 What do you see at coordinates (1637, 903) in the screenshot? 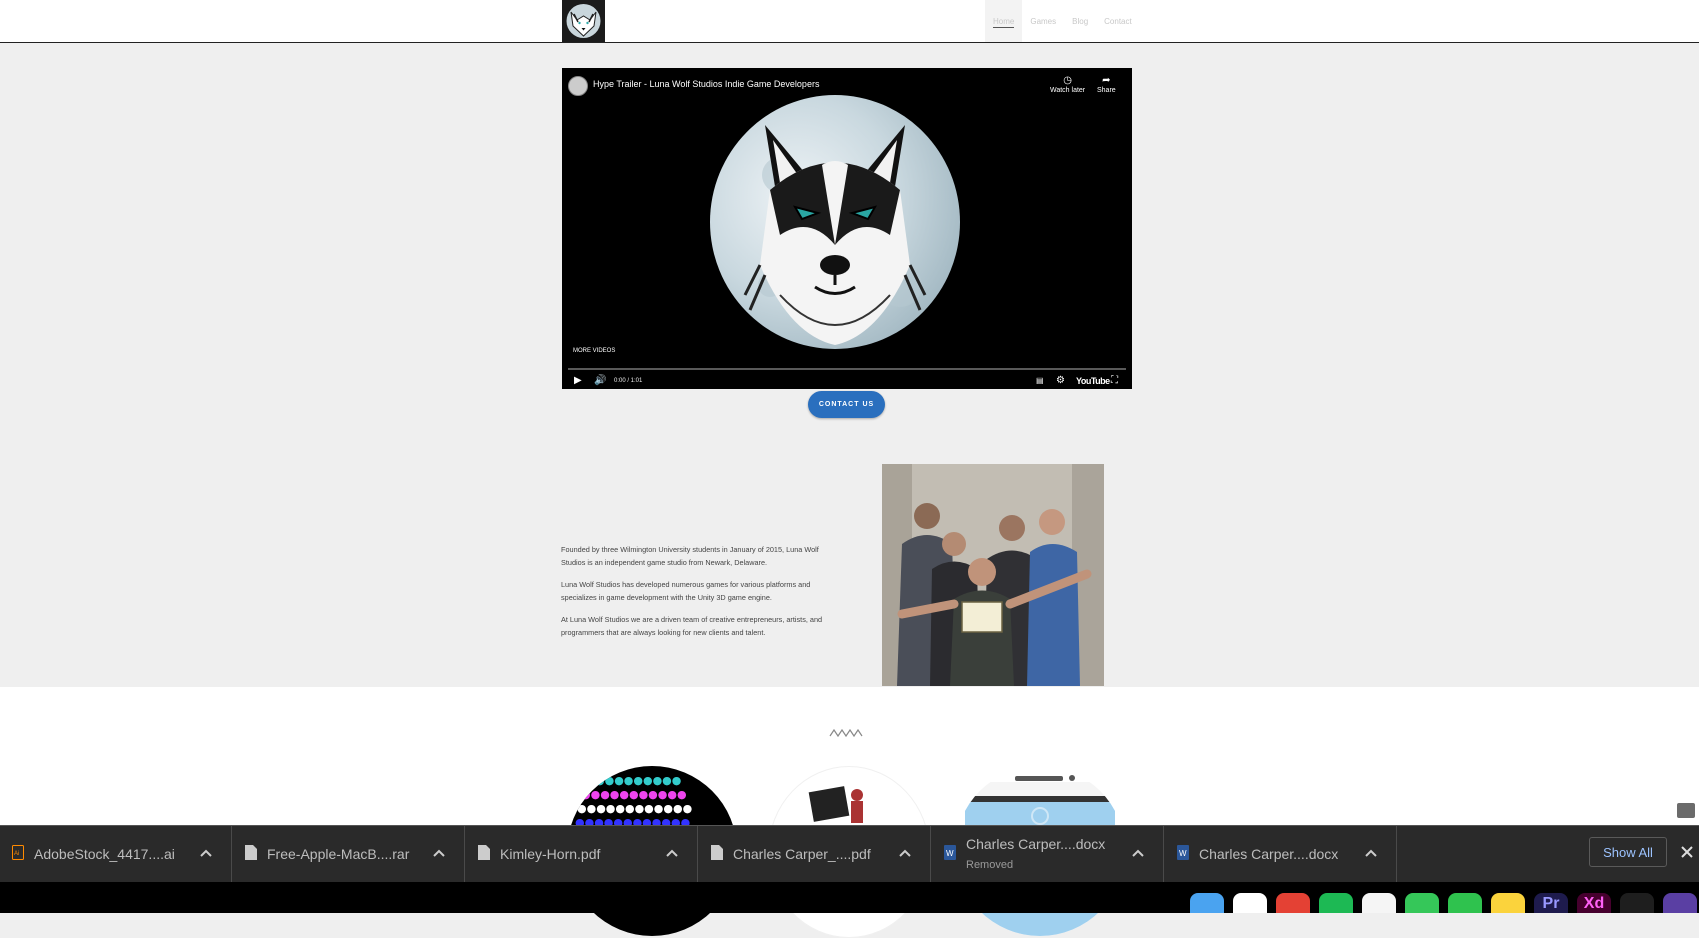
I see `figma-icon` at bounding box center [1637, 903].